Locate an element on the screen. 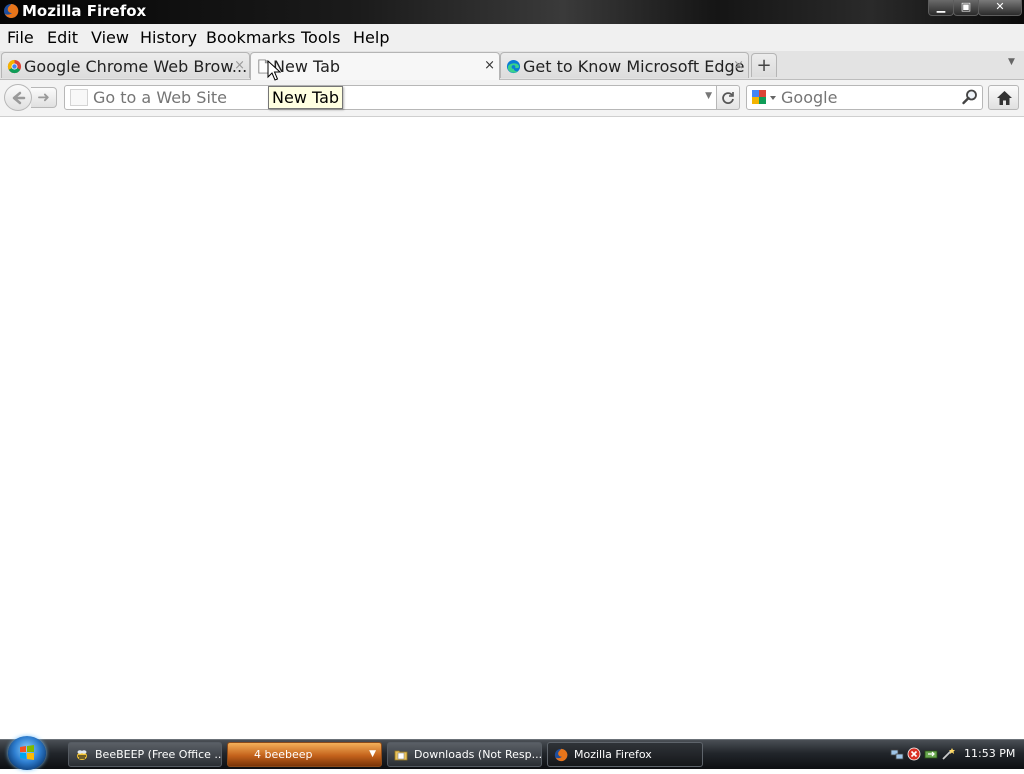 The width and height of the screenshot is (1024, 774). clock: 11:53 PM is located at coordinates (989, 753).